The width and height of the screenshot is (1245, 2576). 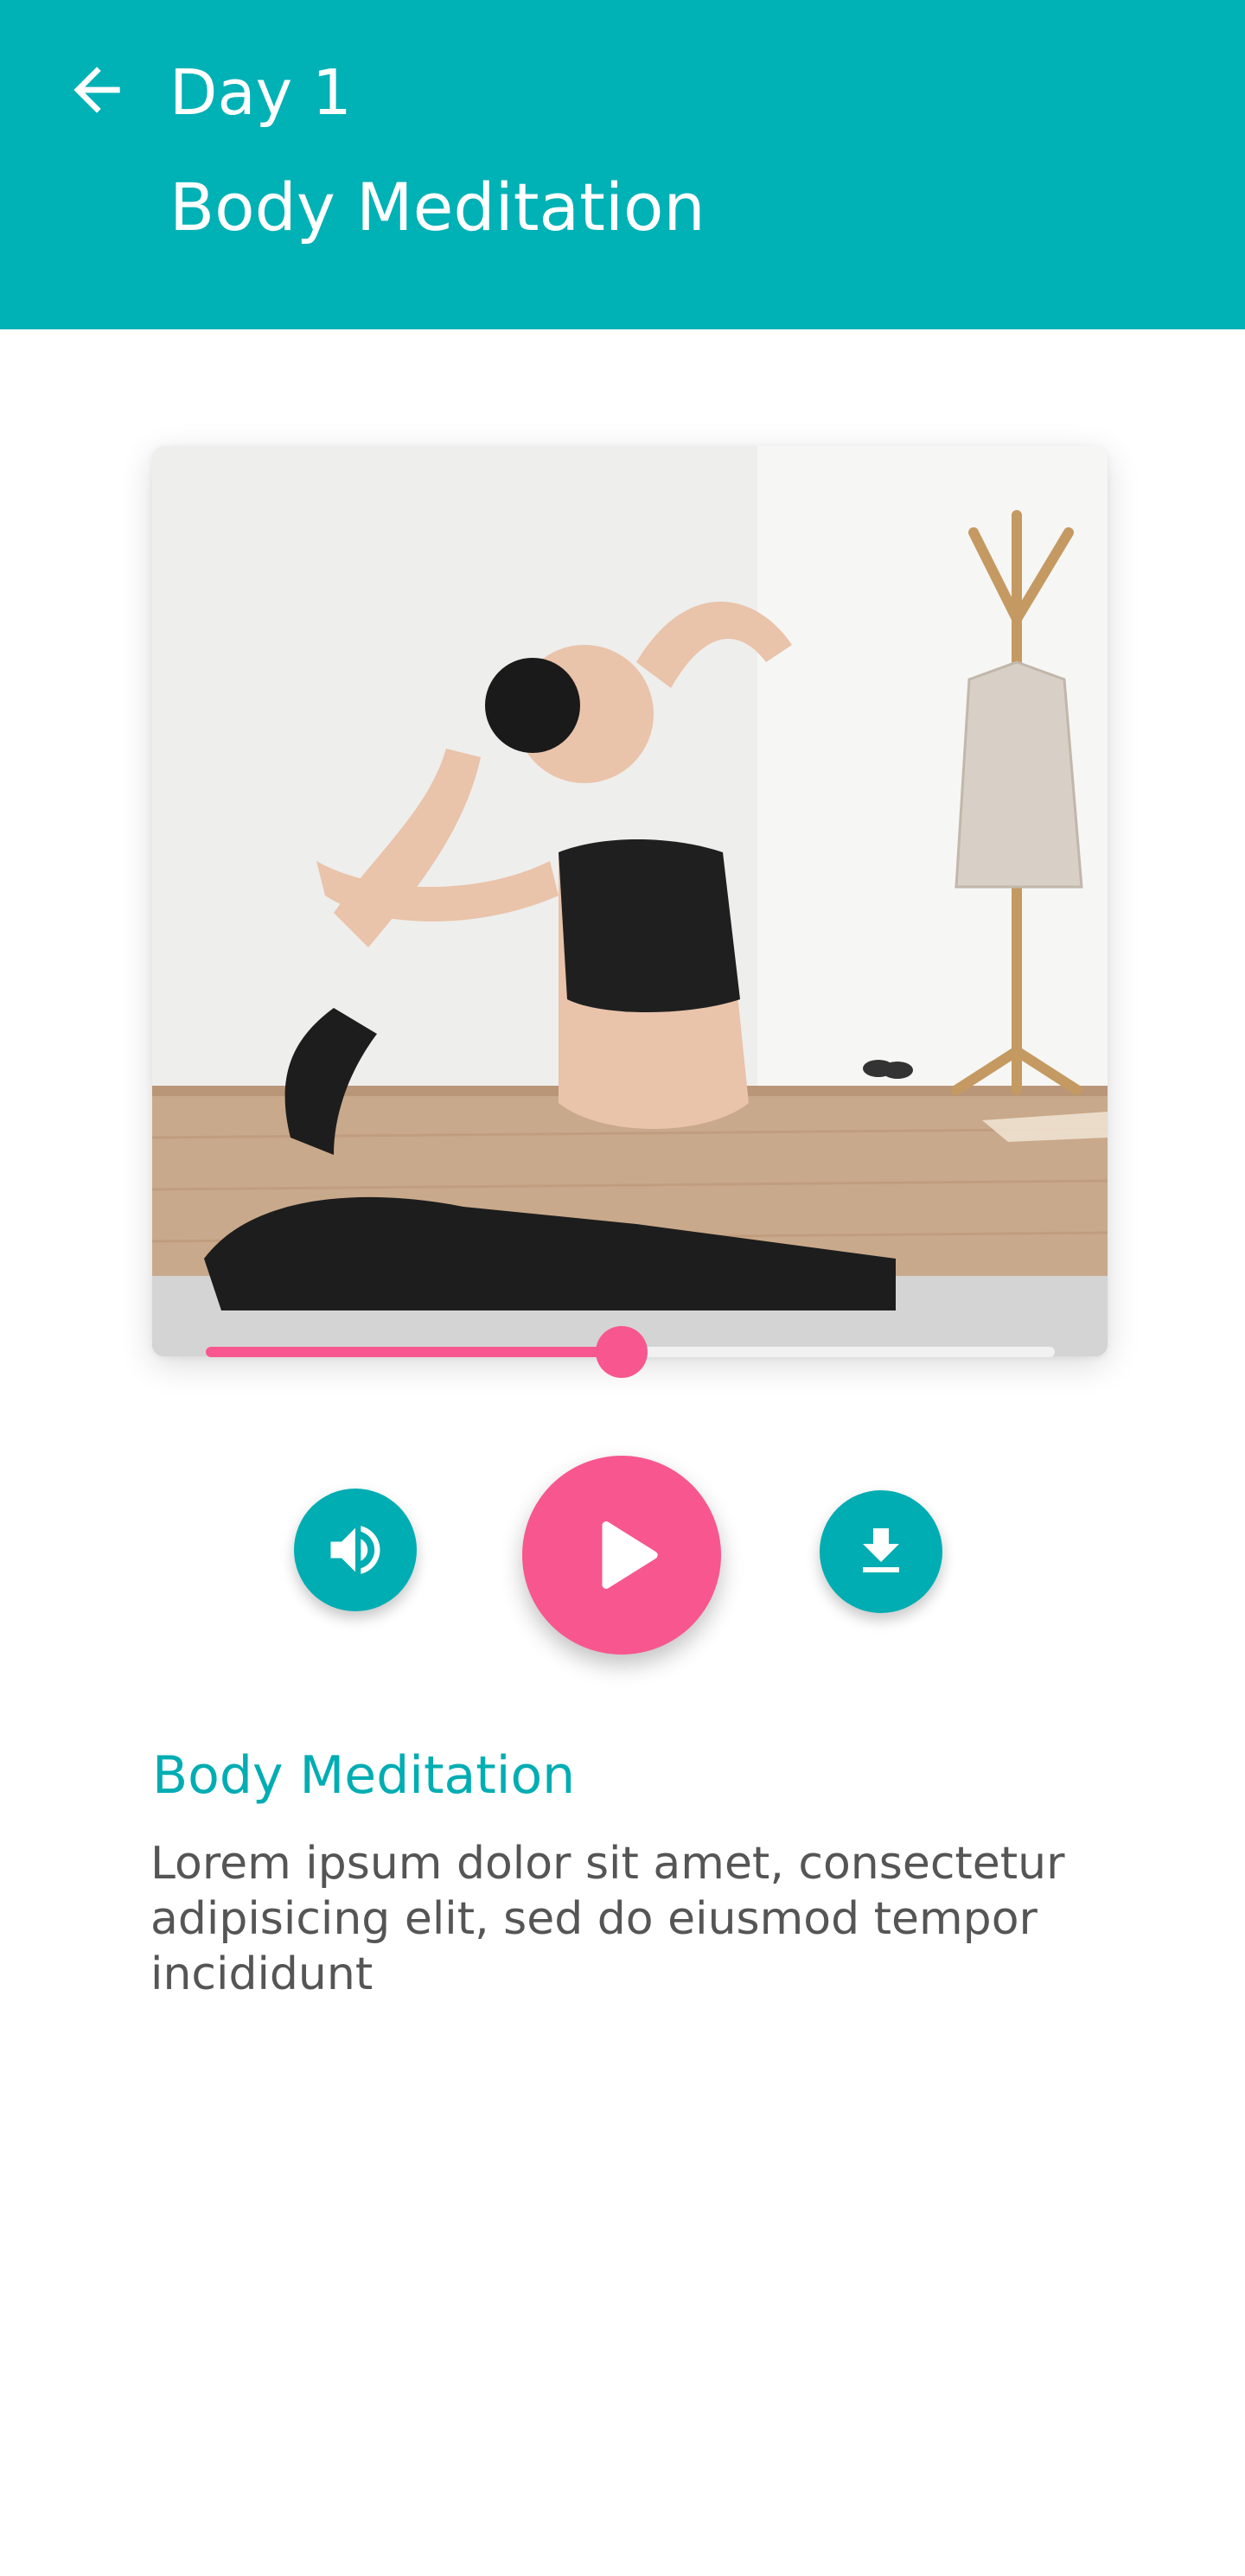 What do you see at coordinates (260, 92) in the screenshot?
I see `day-title: Day 1` at bounding box center [260, 92].